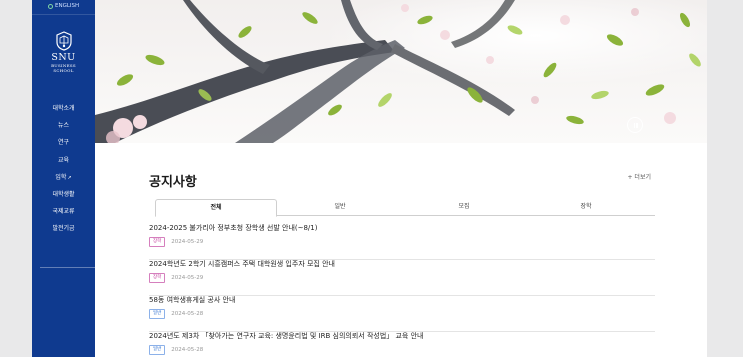 This screenshot has width=743, height=357. What do you see at coordinates (63, 164) in the screenshot?
I see `menu-item-education: 교육` at bounding box center [63, 164].